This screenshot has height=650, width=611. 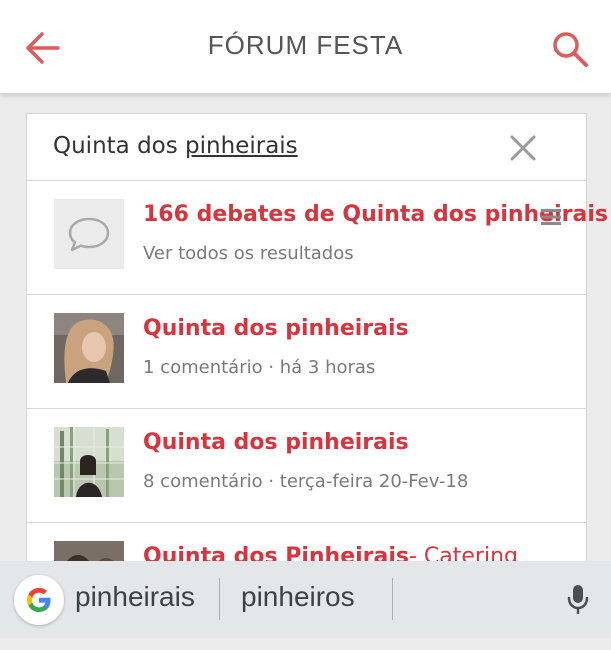 What do you see at coordinates (241, 146) in the screenshot?
I see `query-underlined-word: pinheirais` at bounding box center [241, 146].